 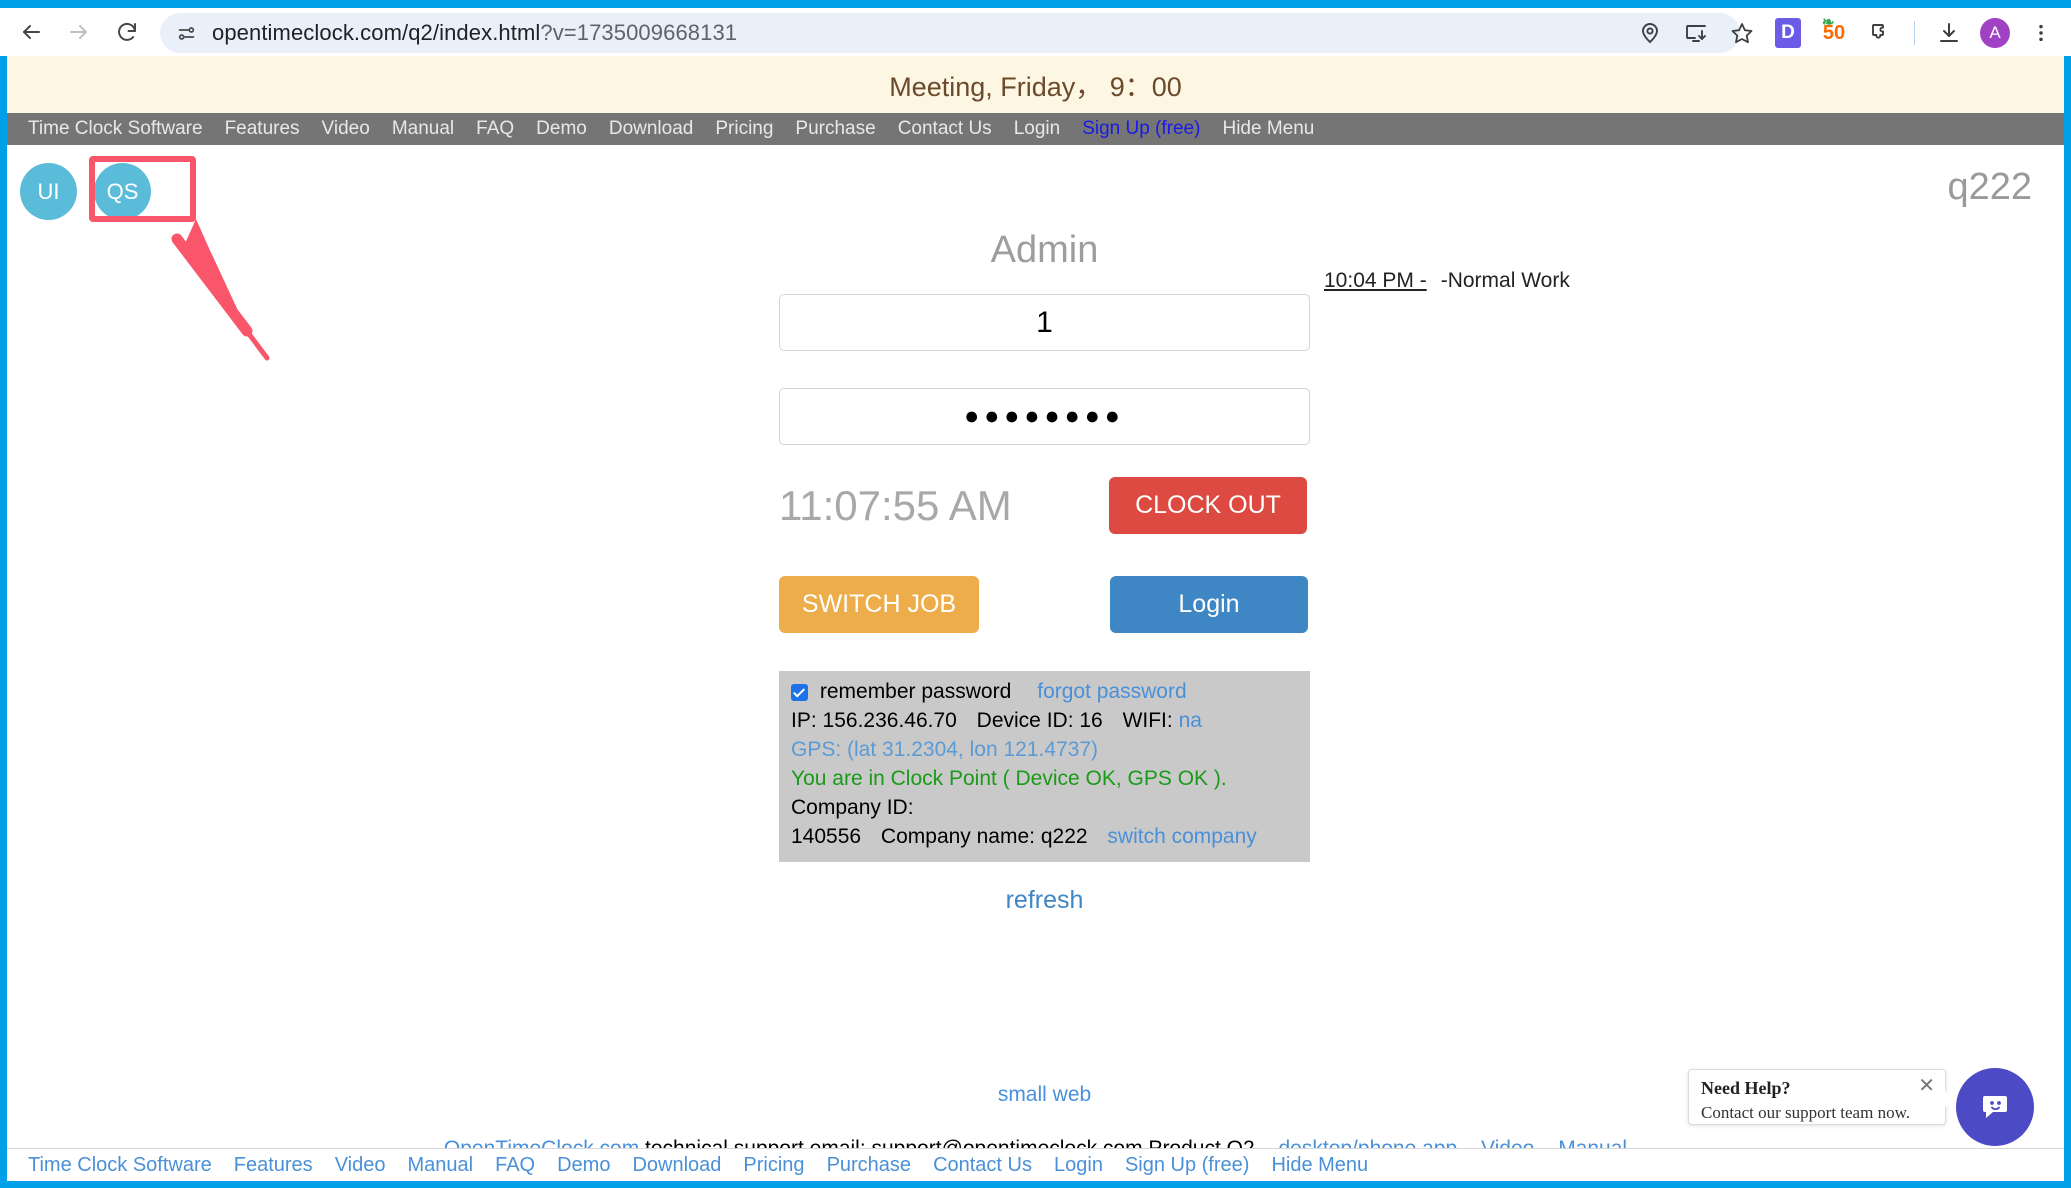 I want to click on extension-sq-icon: ❧ 50, so click(x=1834, y=33).